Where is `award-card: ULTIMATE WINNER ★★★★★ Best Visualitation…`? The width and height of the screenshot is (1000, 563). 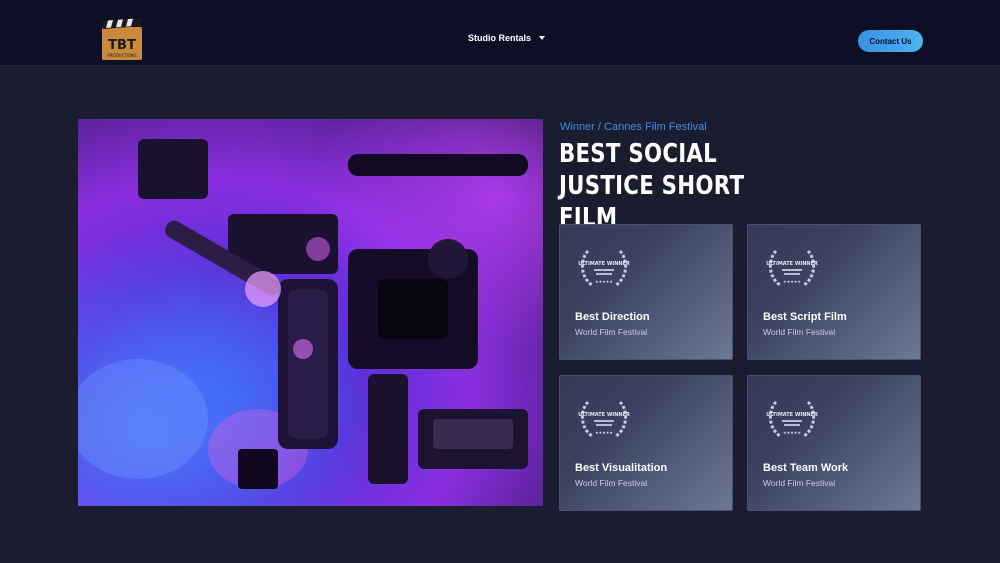
award-card: ULTIMATE WINNER ★★★★★ Best Visualitation… is located at coordinates (646, 443).